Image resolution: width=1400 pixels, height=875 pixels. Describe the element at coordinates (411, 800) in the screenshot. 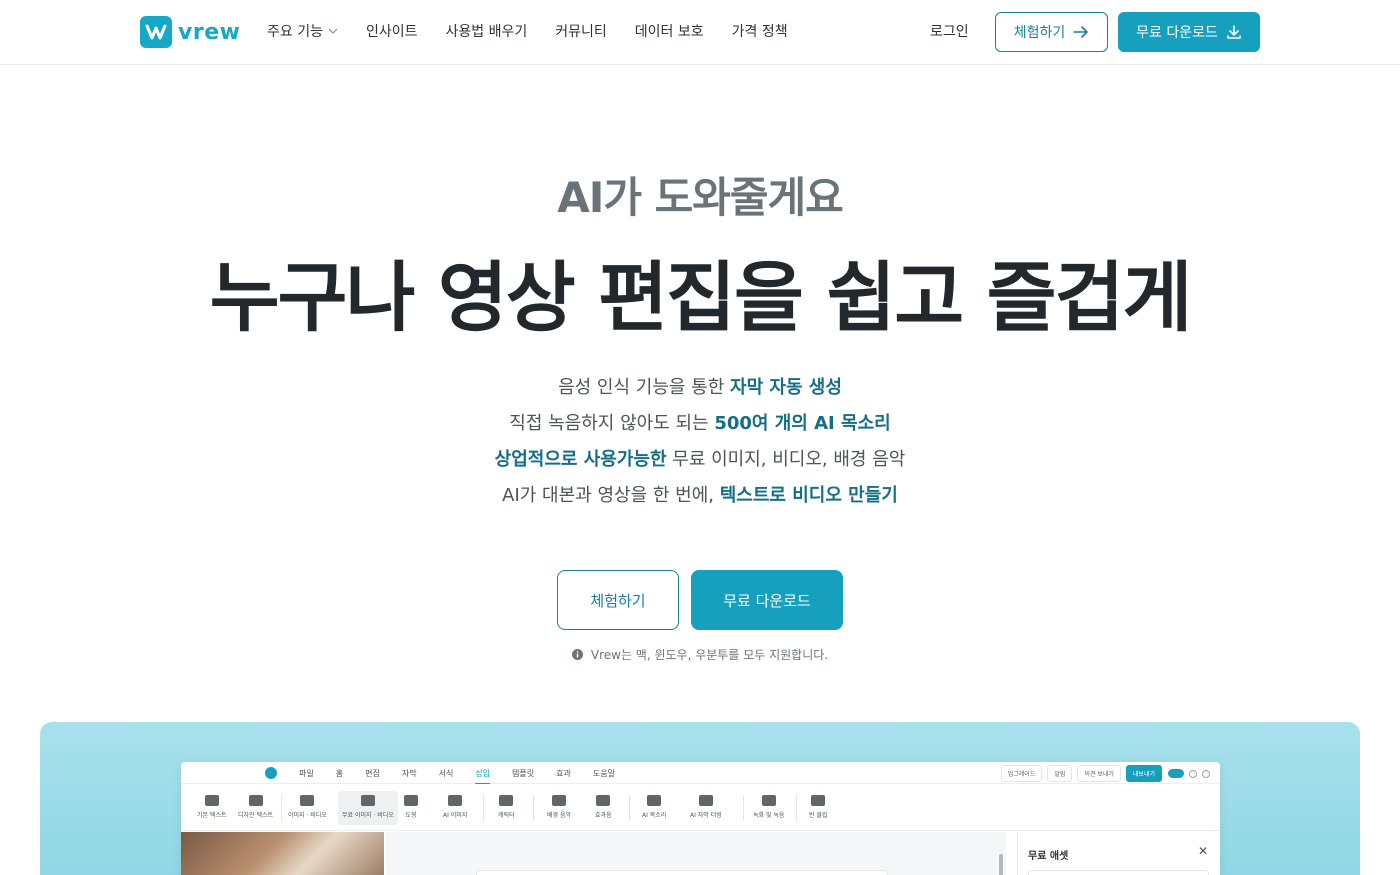

I see `shape-icon` at that location.